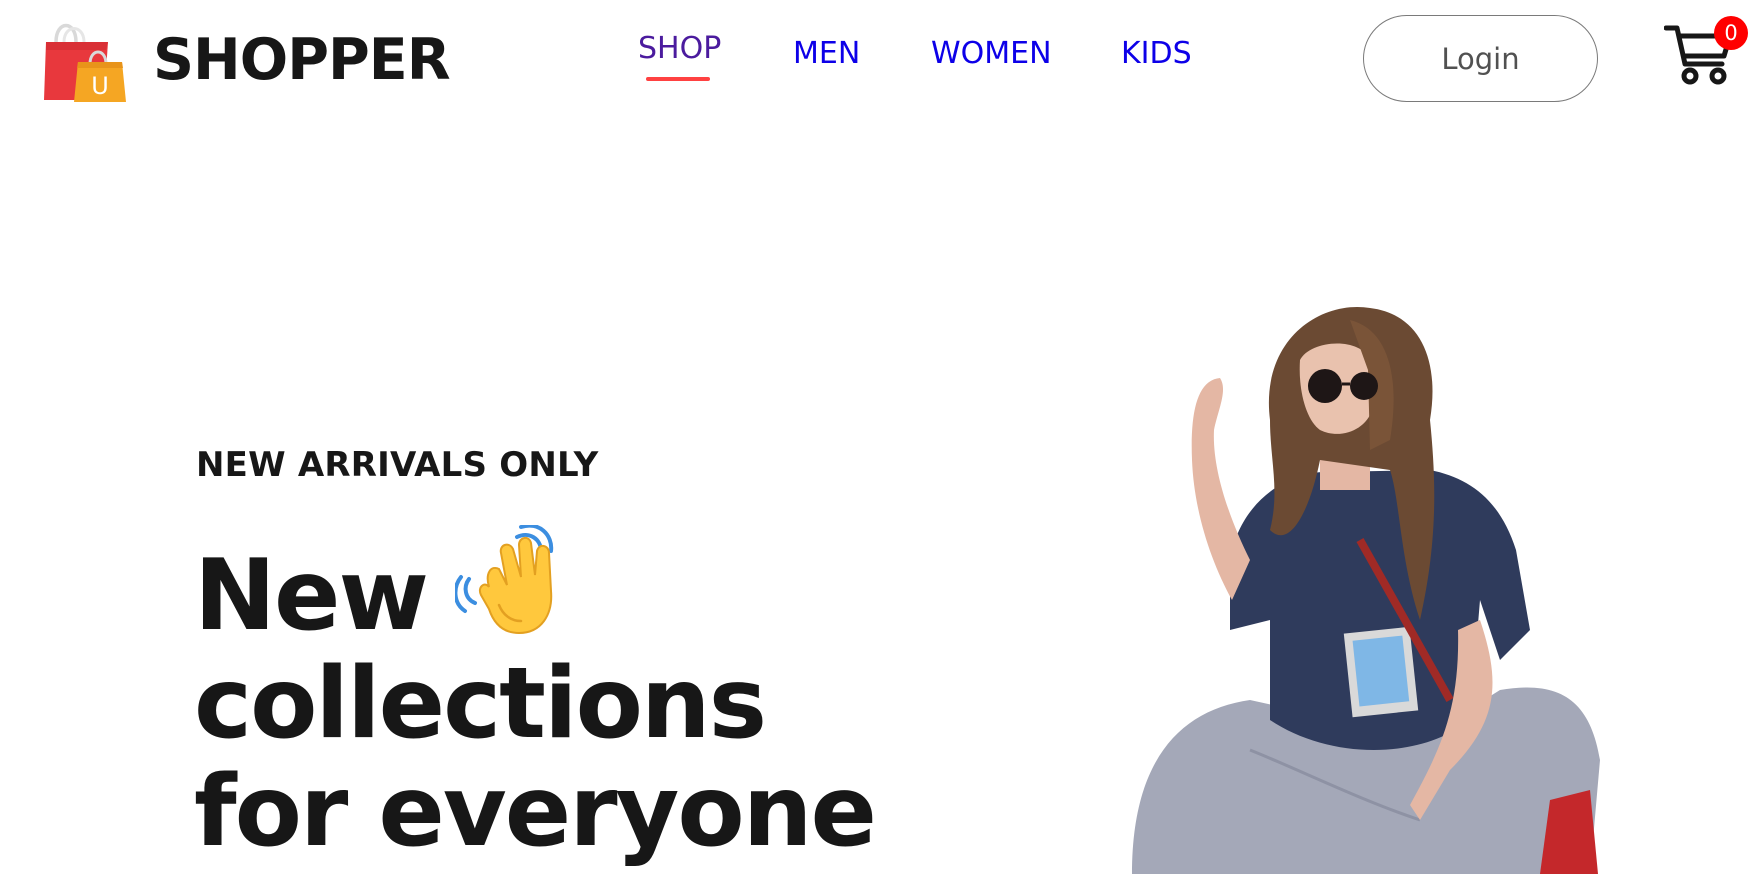 The image size is (1763, 874). Describe the element at coordinates (678, 79) in the screenshot. I see `active-nav-underline` at that location.